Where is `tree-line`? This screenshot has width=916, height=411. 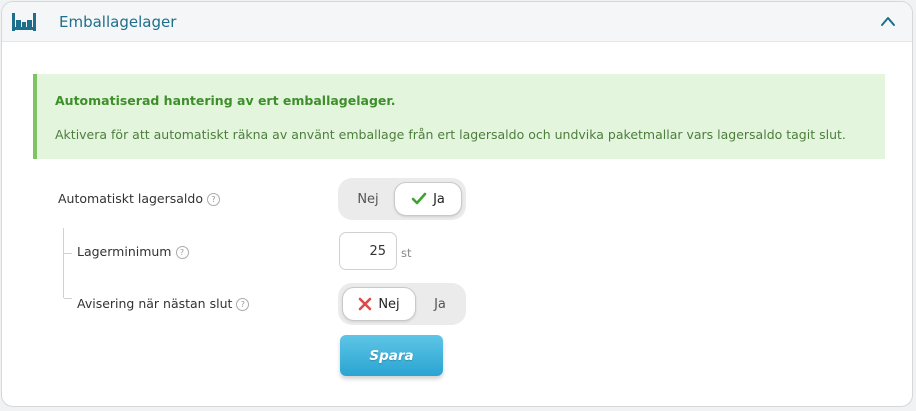
tree-line is located at coordinates (63, 263).